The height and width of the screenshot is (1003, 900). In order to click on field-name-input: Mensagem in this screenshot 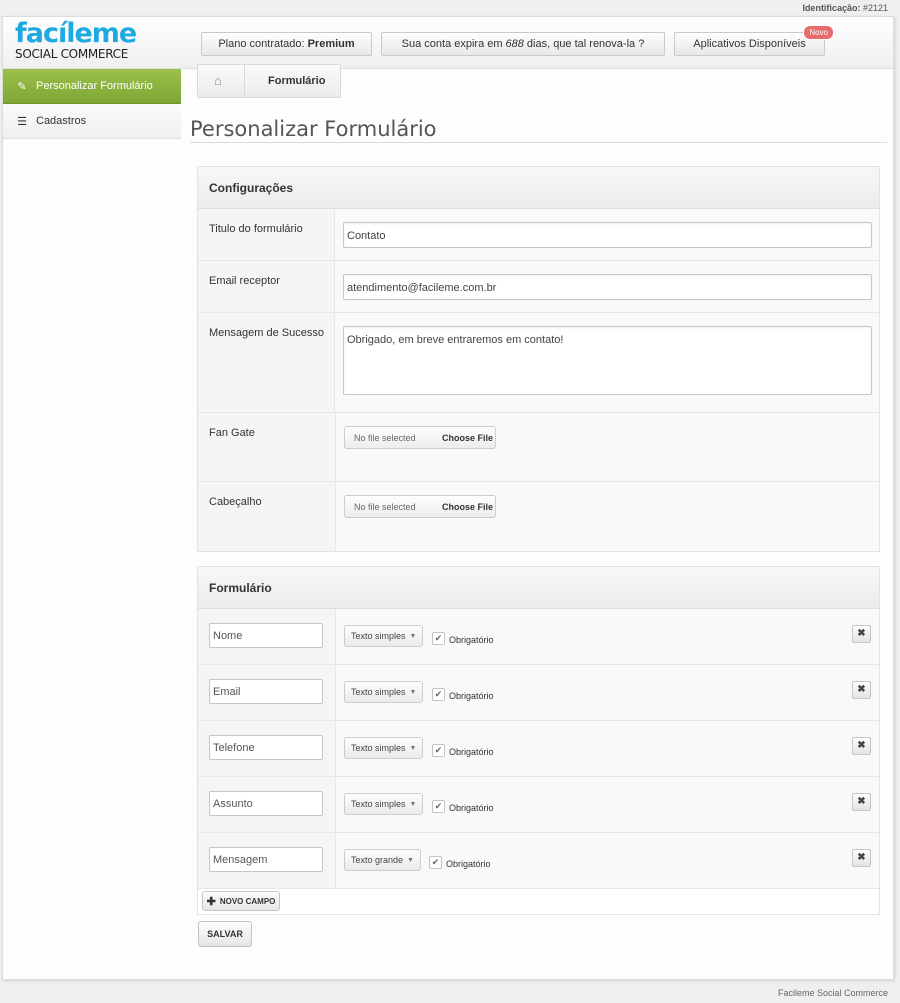, I will do `click(266, 859)`.